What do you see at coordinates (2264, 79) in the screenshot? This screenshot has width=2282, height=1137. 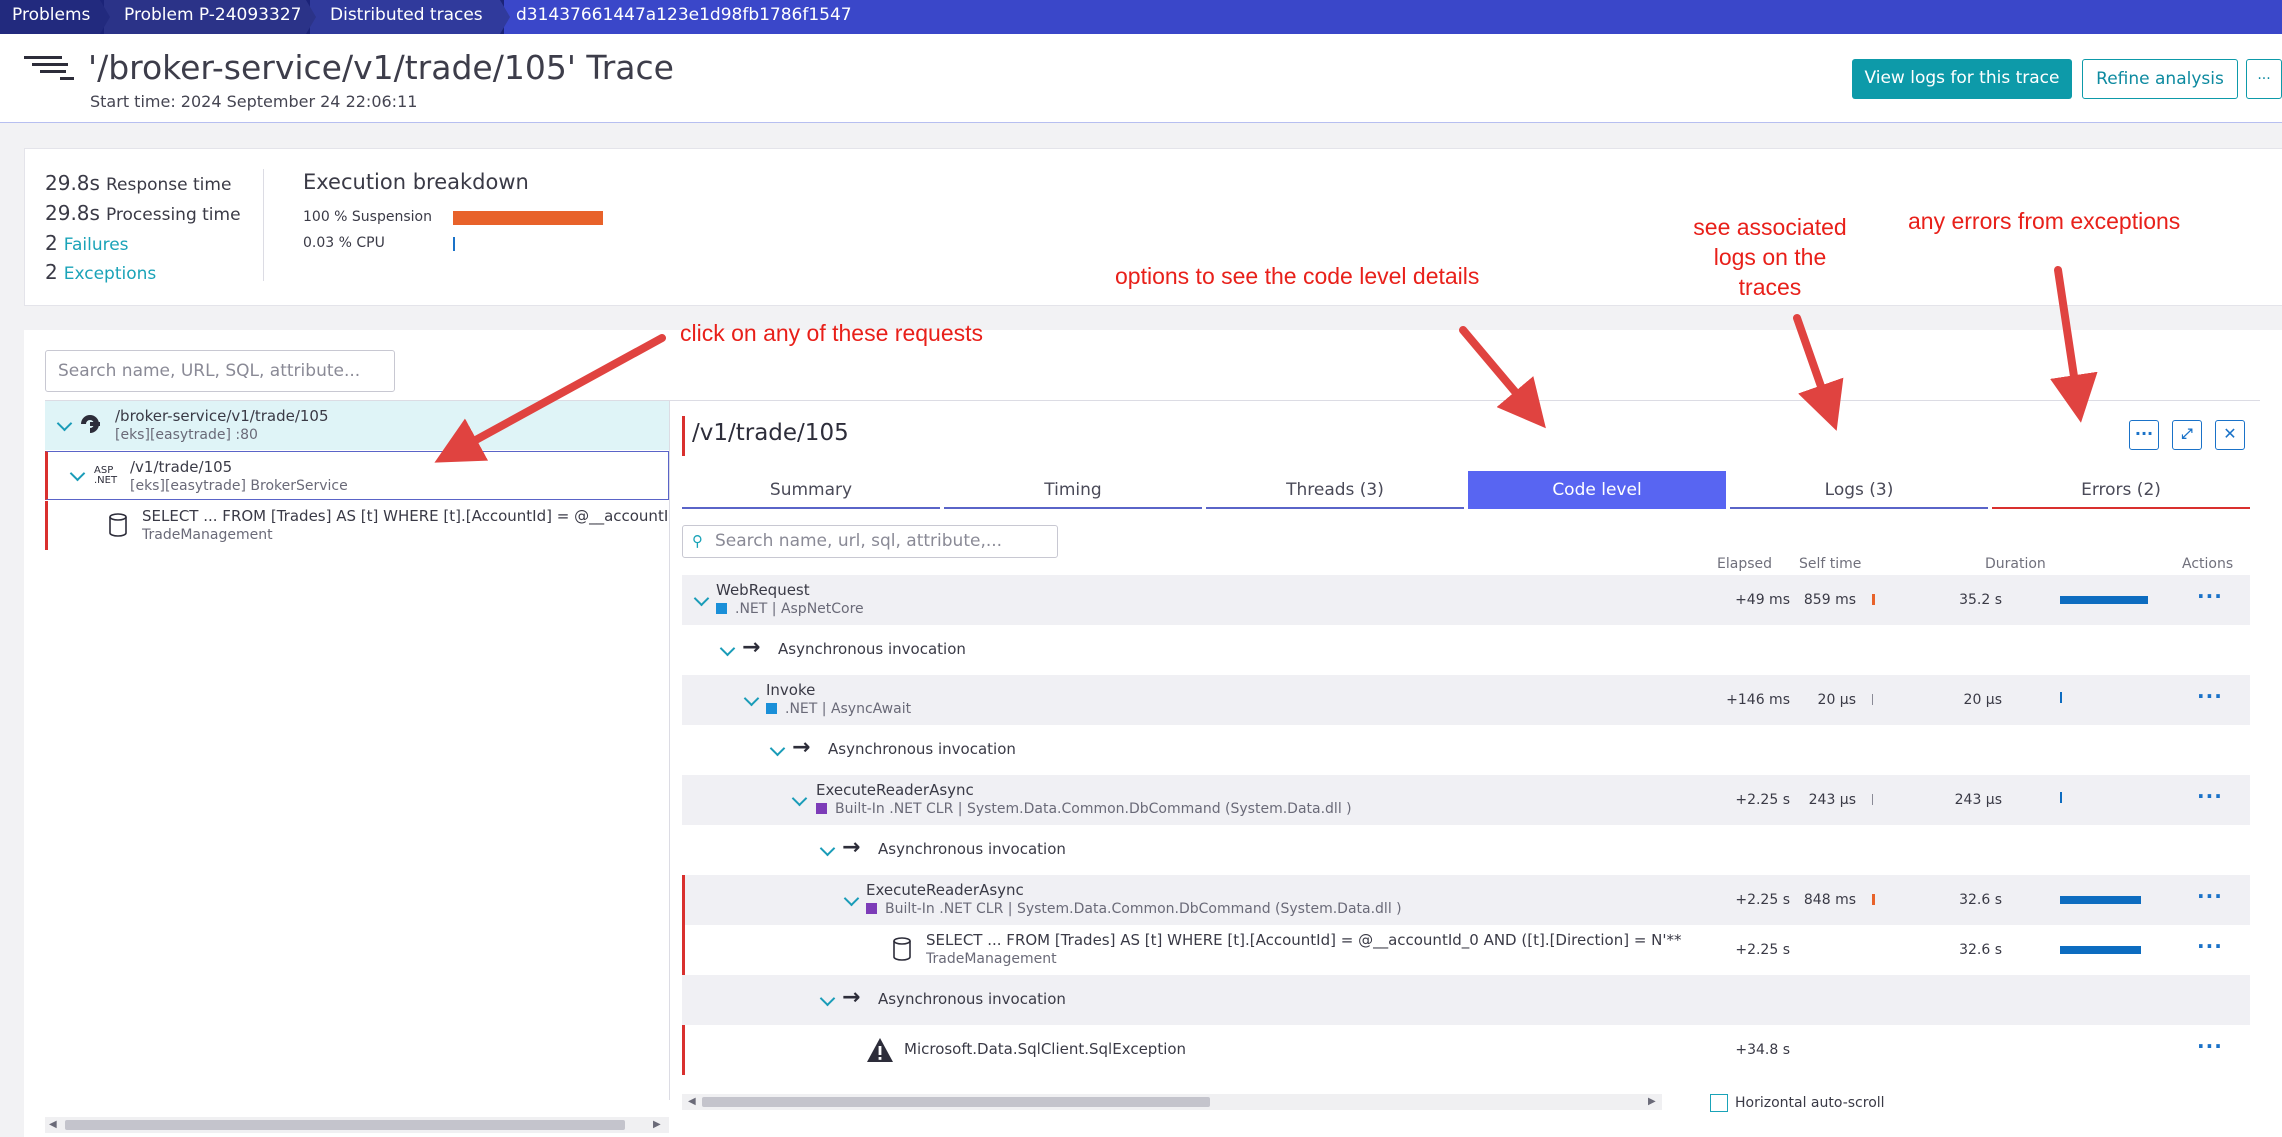 I see `more-actions-button: ···` at bounding box center [2264, 79].